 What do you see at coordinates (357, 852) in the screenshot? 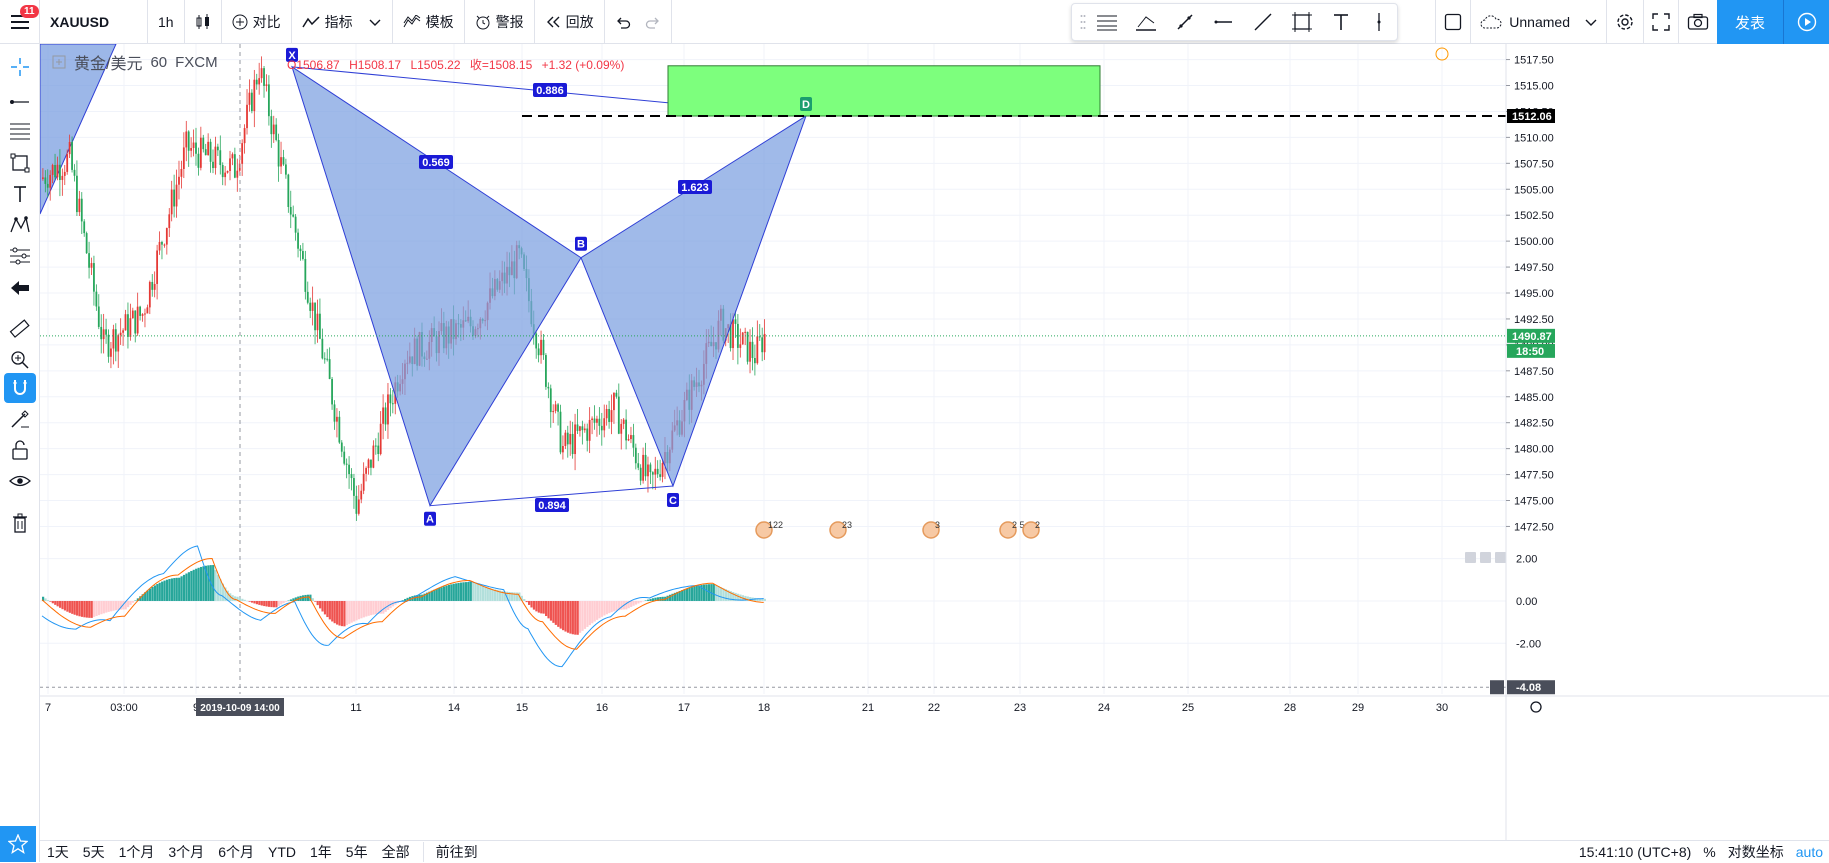
I see `range-5y: 5年` at bounding box center [357, 852].